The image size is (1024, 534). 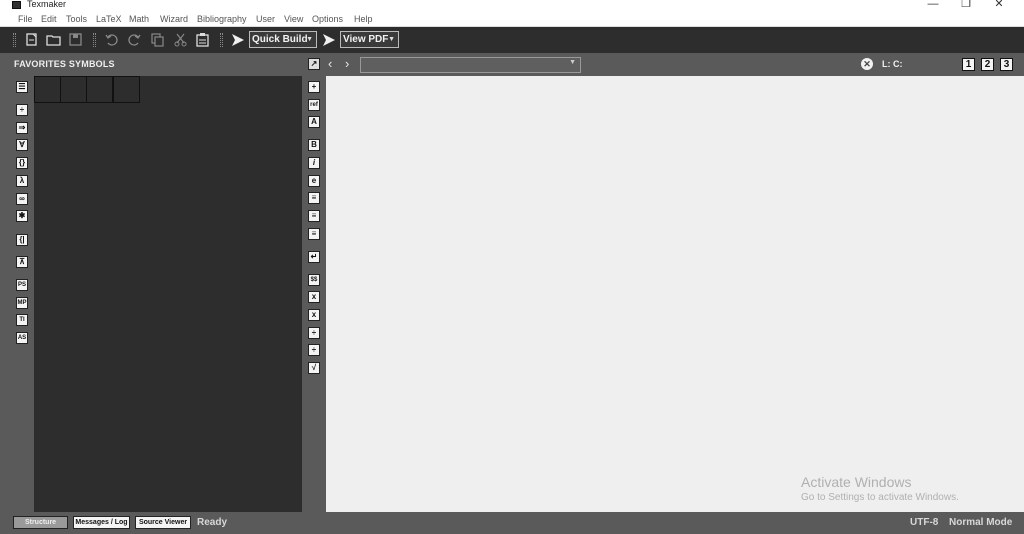 I want to click on paste-icon, so click(x=202, y=39).